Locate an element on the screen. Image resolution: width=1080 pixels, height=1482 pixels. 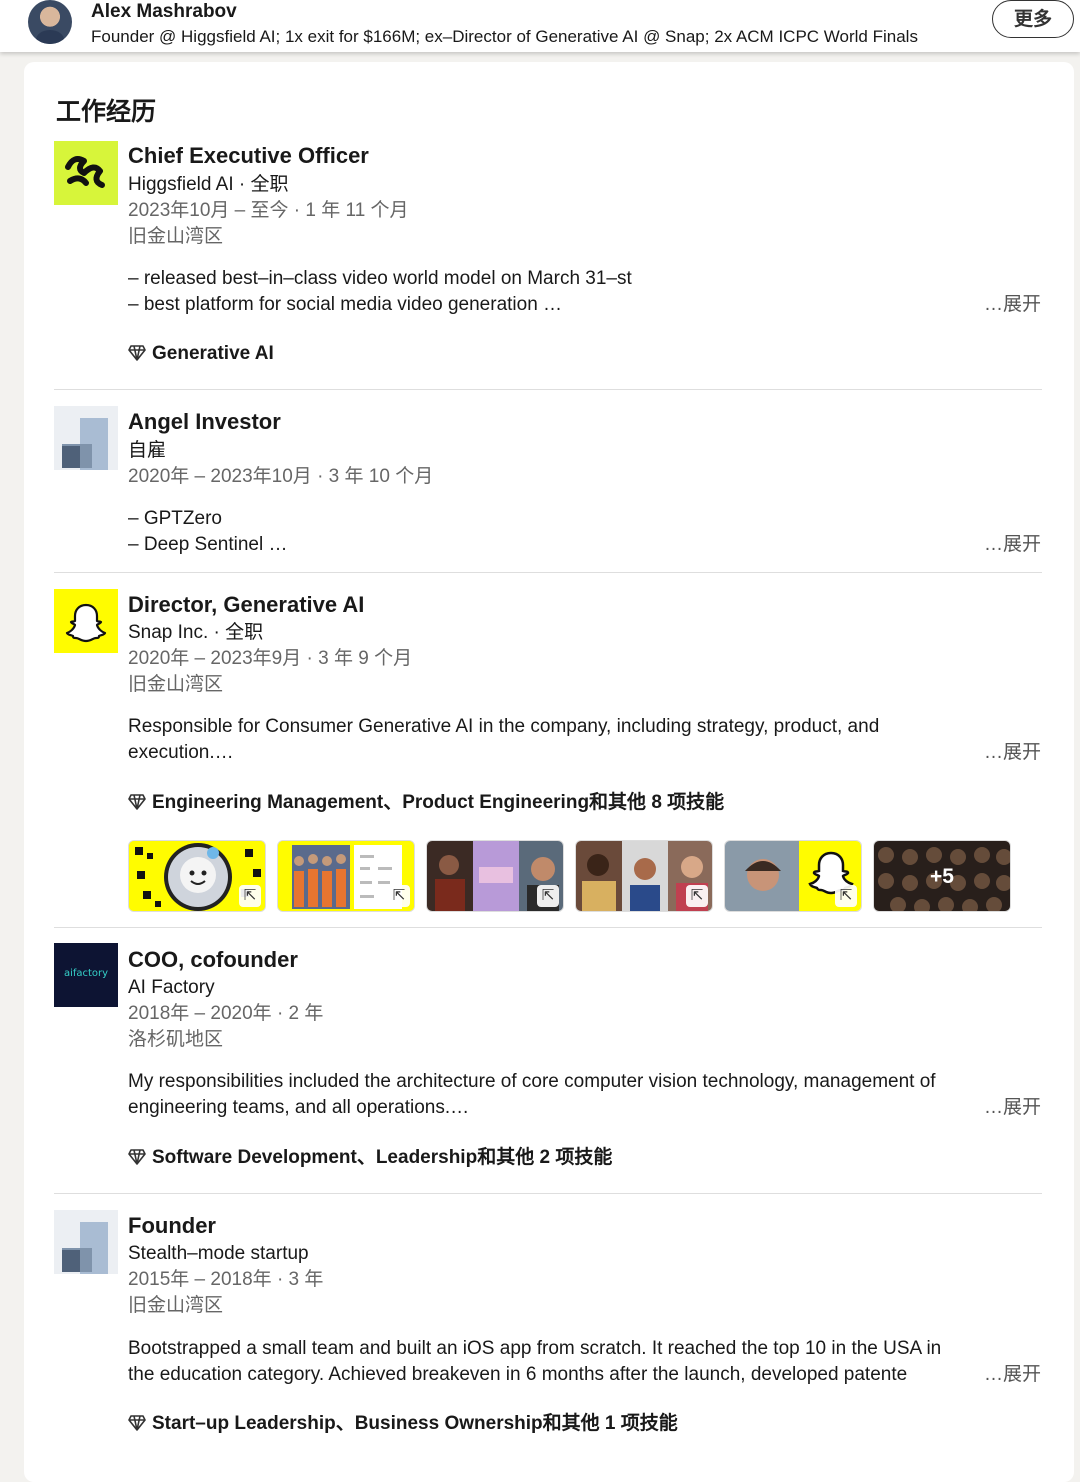
aifactory-logo-text: aifactory is located at coordinates (86, 973).